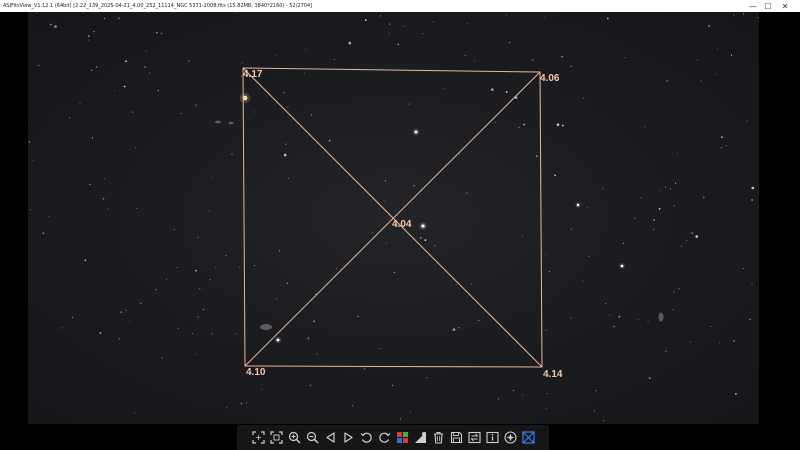 This screenshot has width=800, height=450. I want to click on fwhm-label-bottom-left: 4.10, so click(256, 372).